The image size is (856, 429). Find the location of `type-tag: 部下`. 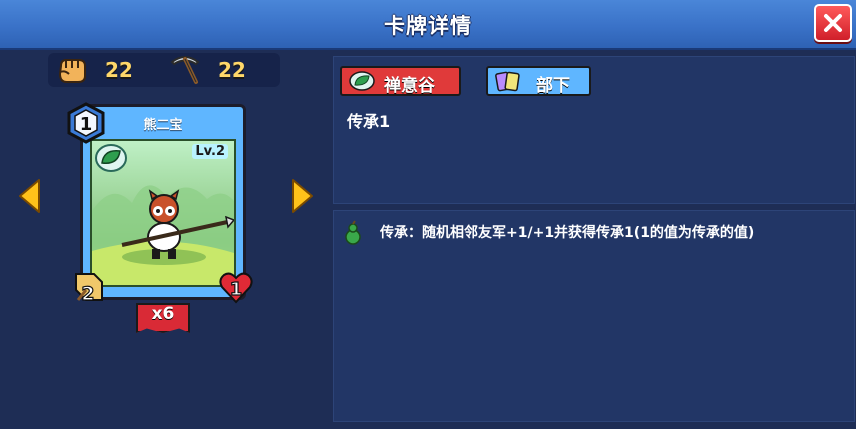

type-tag: 部下 is located at coordinates (538, 81).